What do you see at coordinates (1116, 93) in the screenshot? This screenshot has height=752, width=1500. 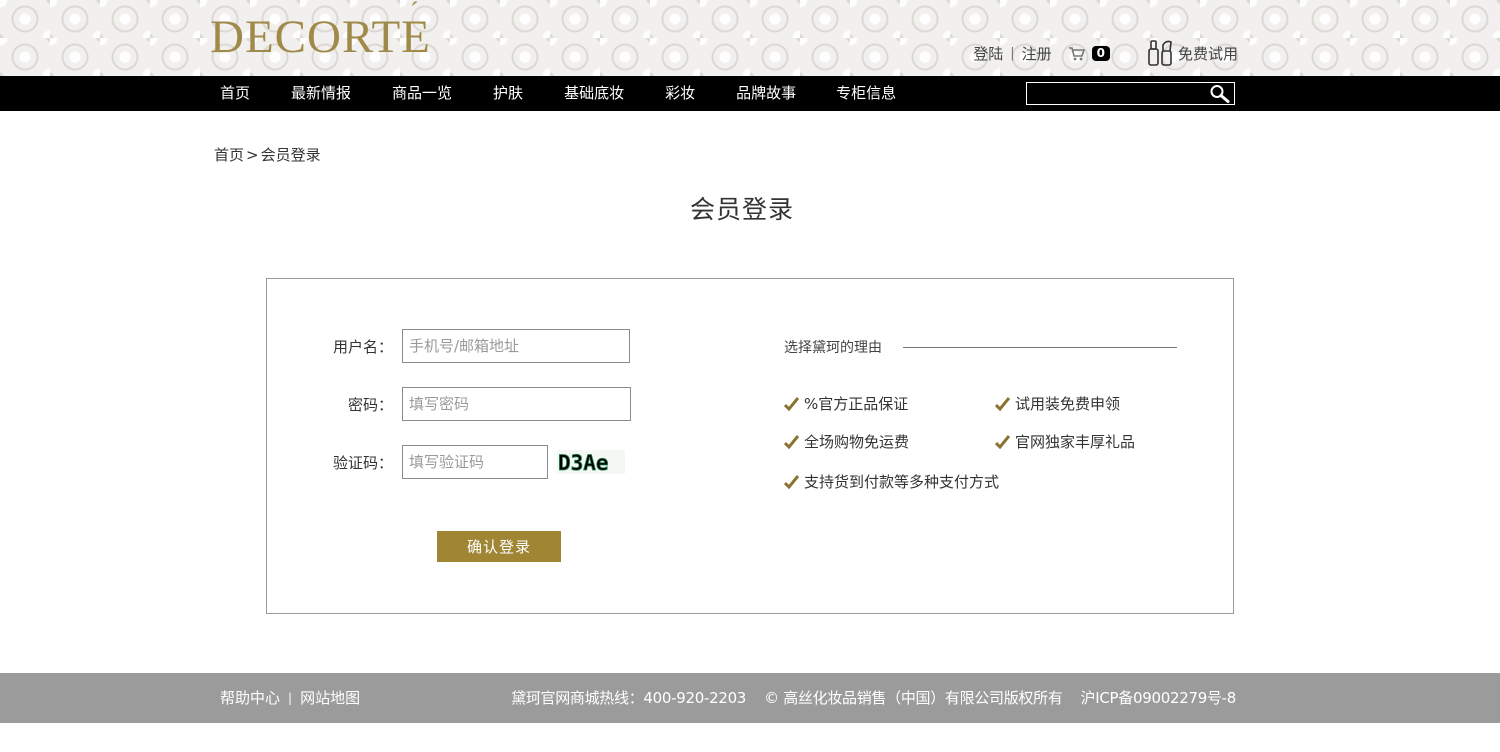 I see `search-input` at bounding box center [1116, 93].